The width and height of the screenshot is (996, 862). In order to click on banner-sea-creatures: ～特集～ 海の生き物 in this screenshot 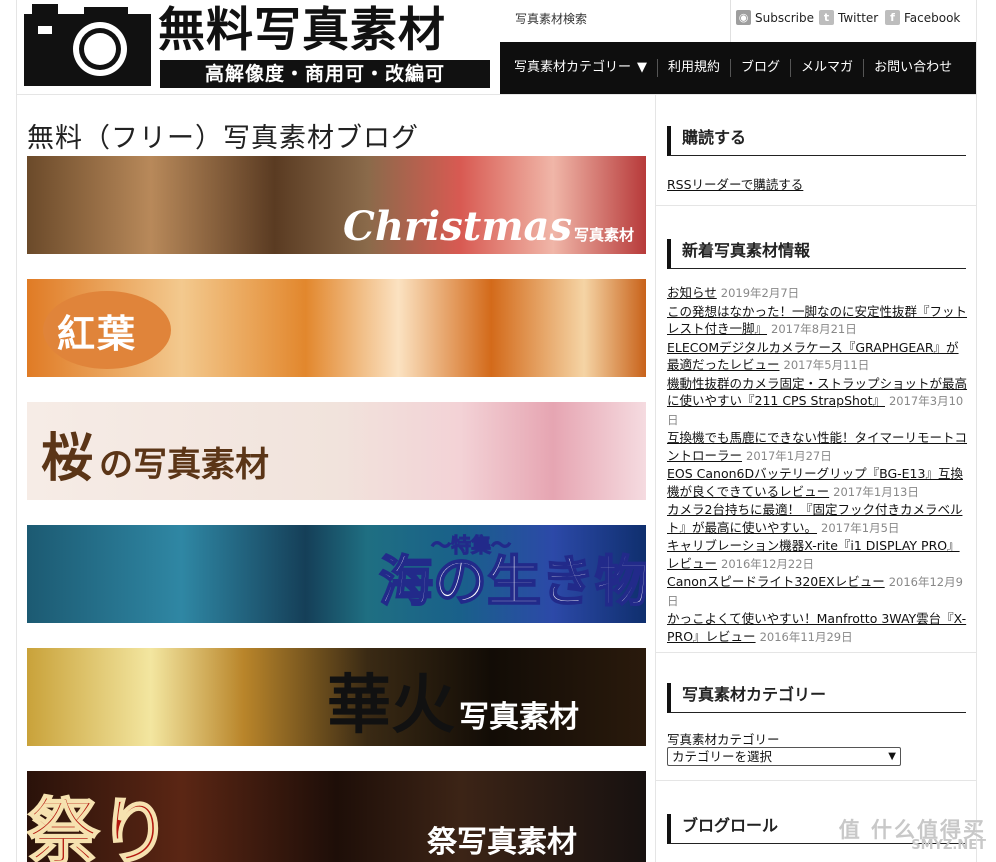, I will do `click(336, 574)`.